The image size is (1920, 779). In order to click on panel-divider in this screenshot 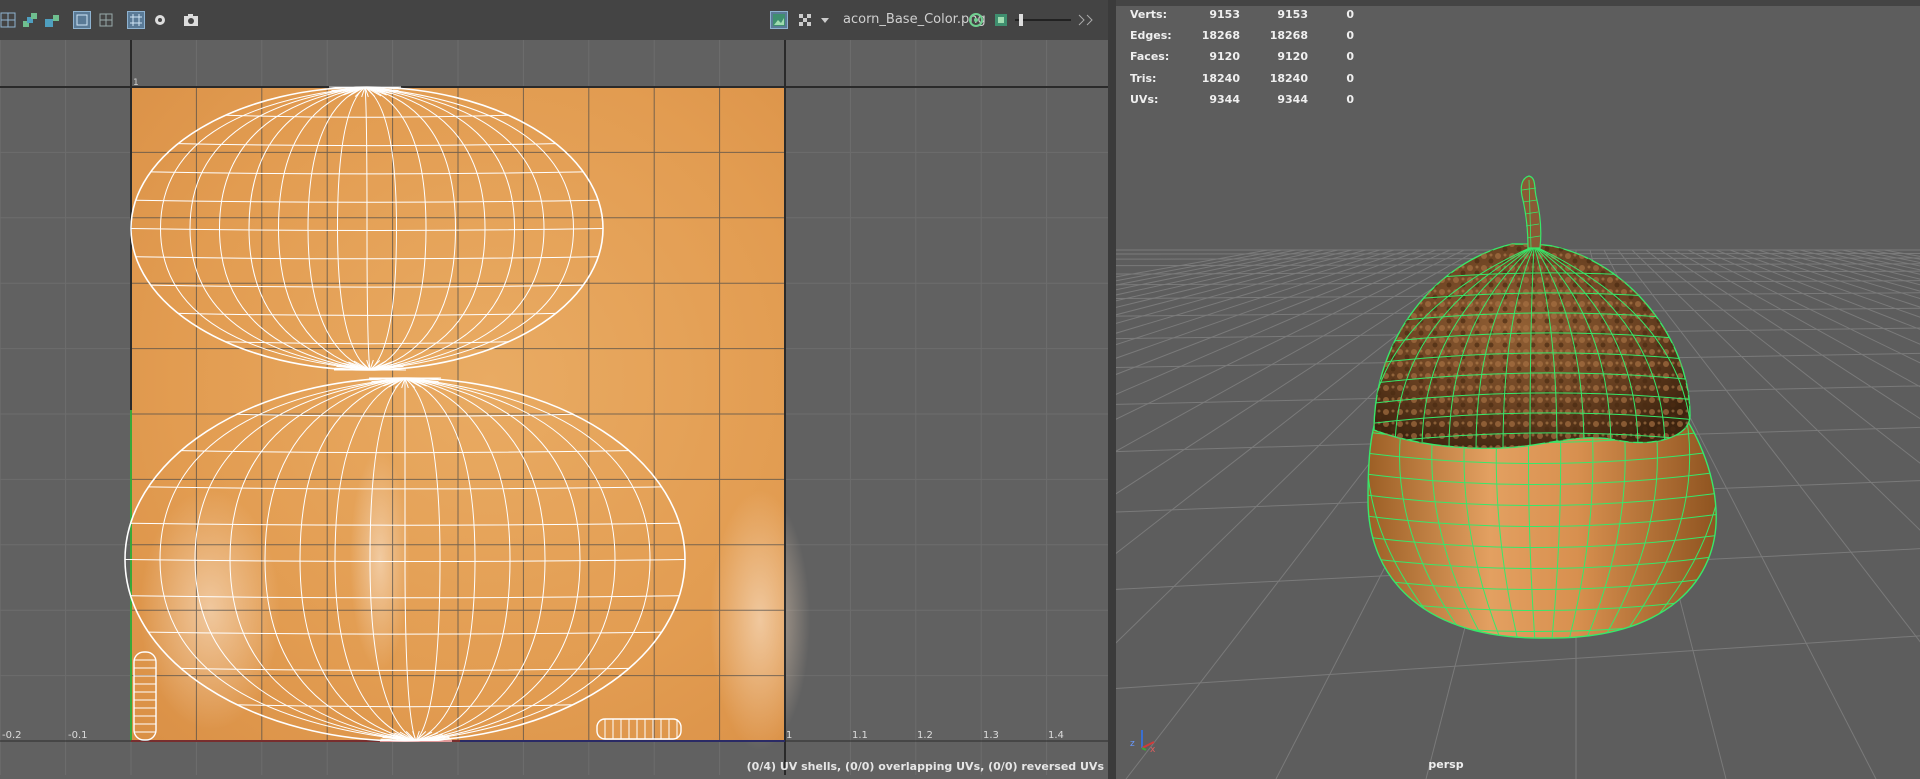, I will do `click(1112, 389)`.